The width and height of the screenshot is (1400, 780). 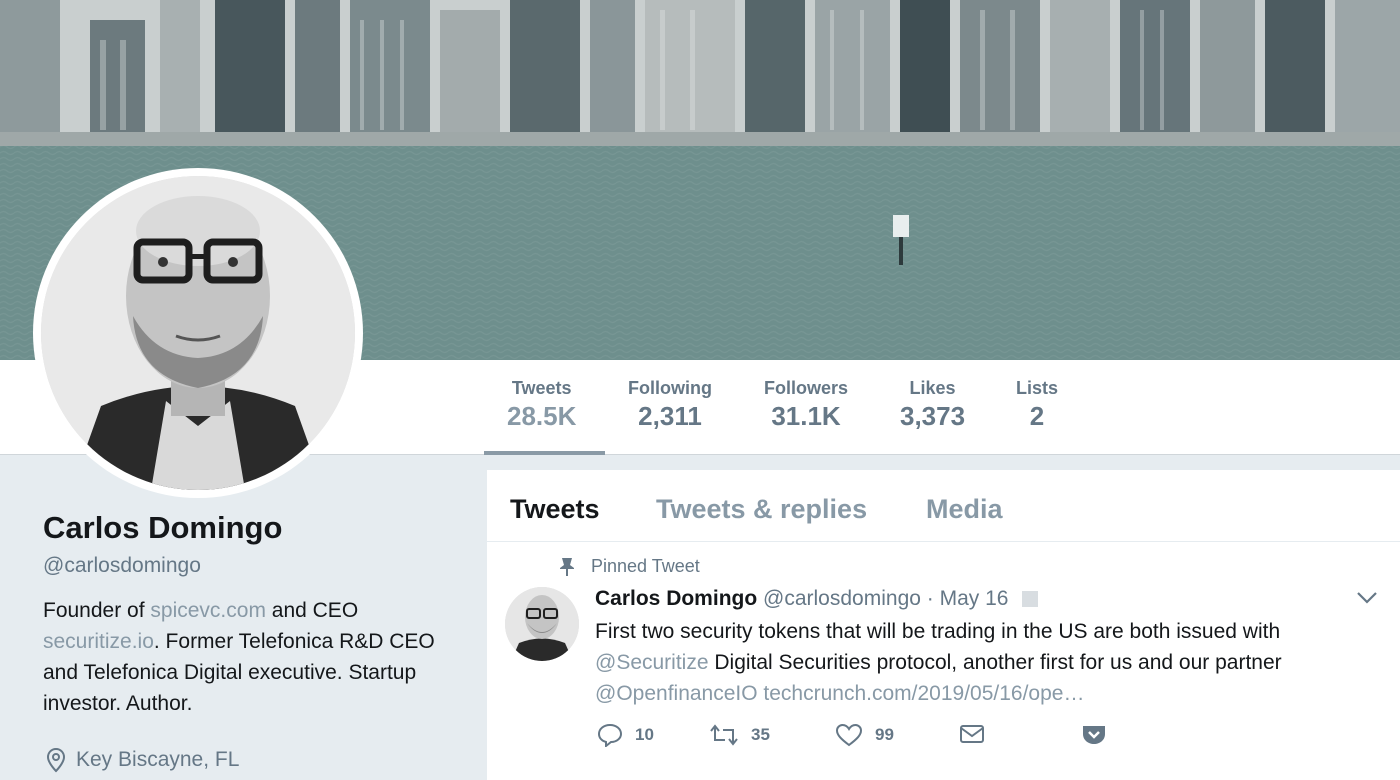 I want to click on nav-lists: Lists 2, so click(x=1037, y=405).